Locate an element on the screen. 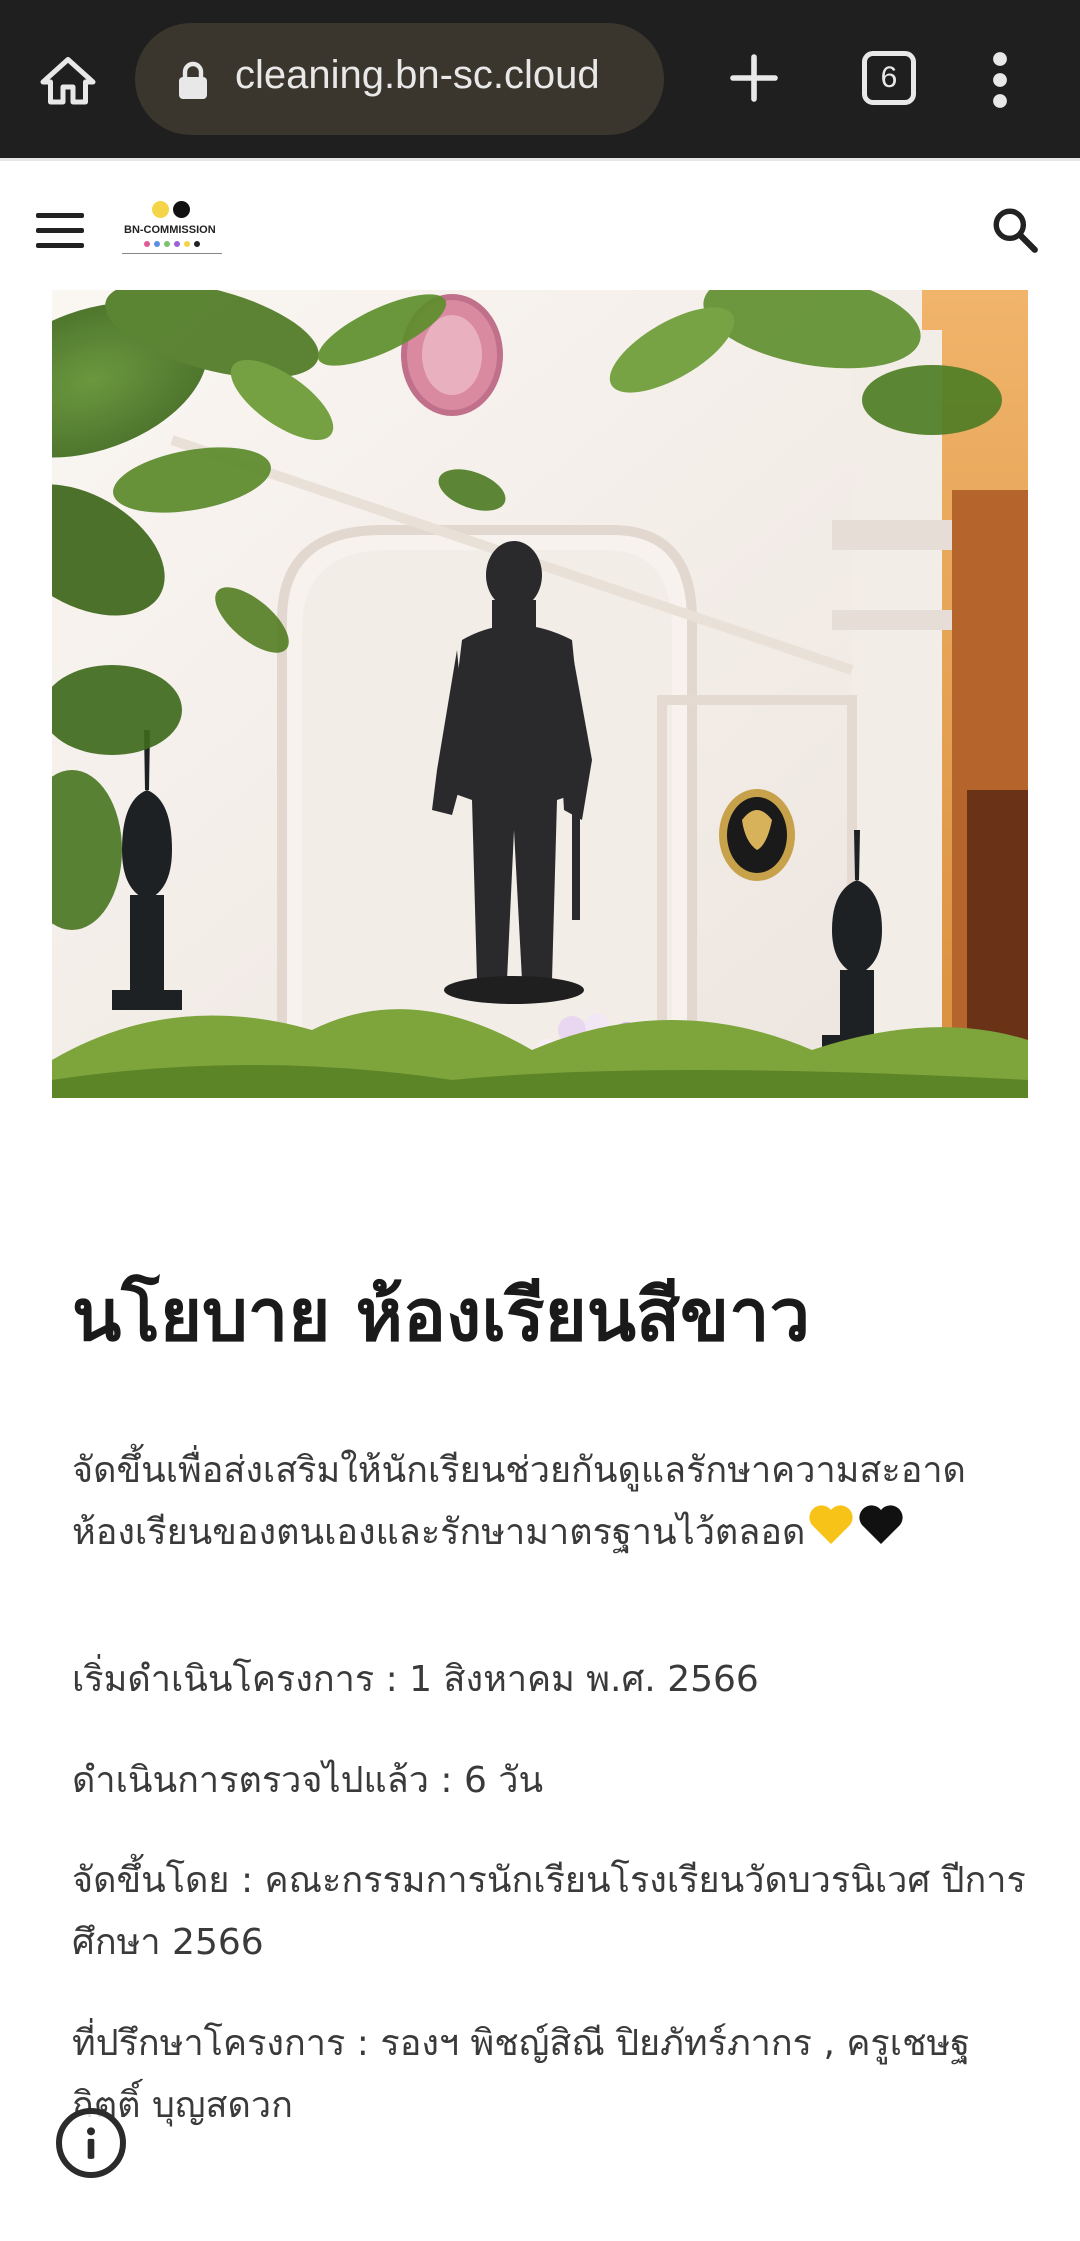 This screenshot has width=1080, height=2241. browser-toolbar: cleaning.bn-sc.cloud 6 is located at coordinates (540, 79).